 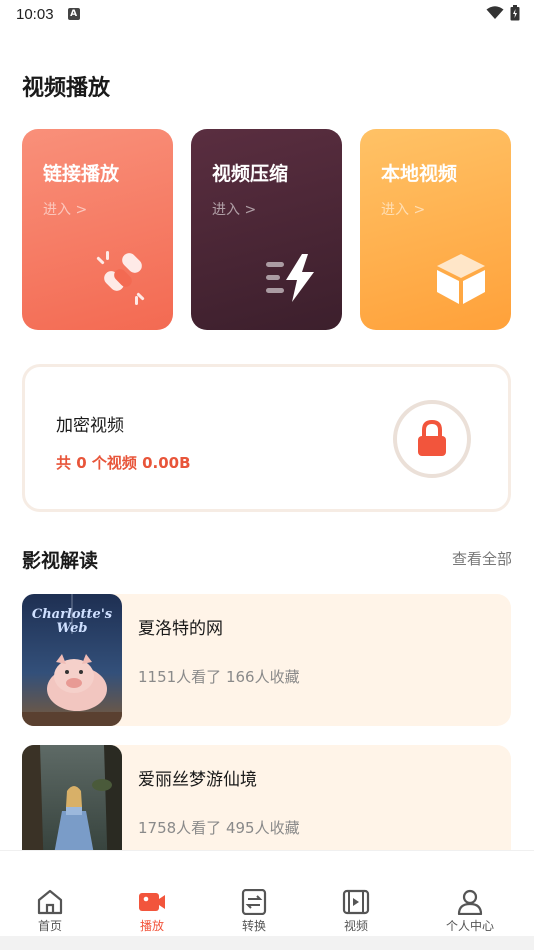 I want to click on link-icon, so click(x=120, y=278).